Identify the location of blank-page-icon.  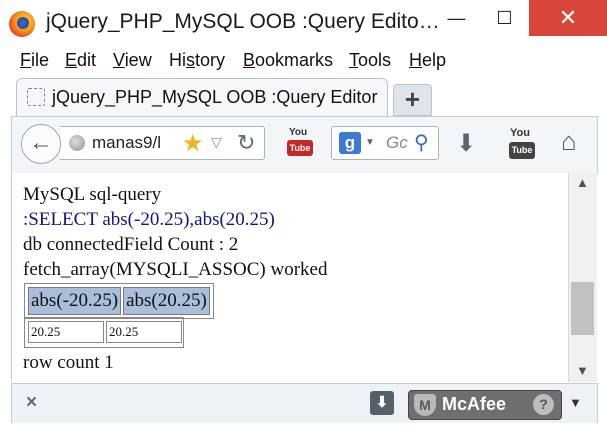
(36, 97).